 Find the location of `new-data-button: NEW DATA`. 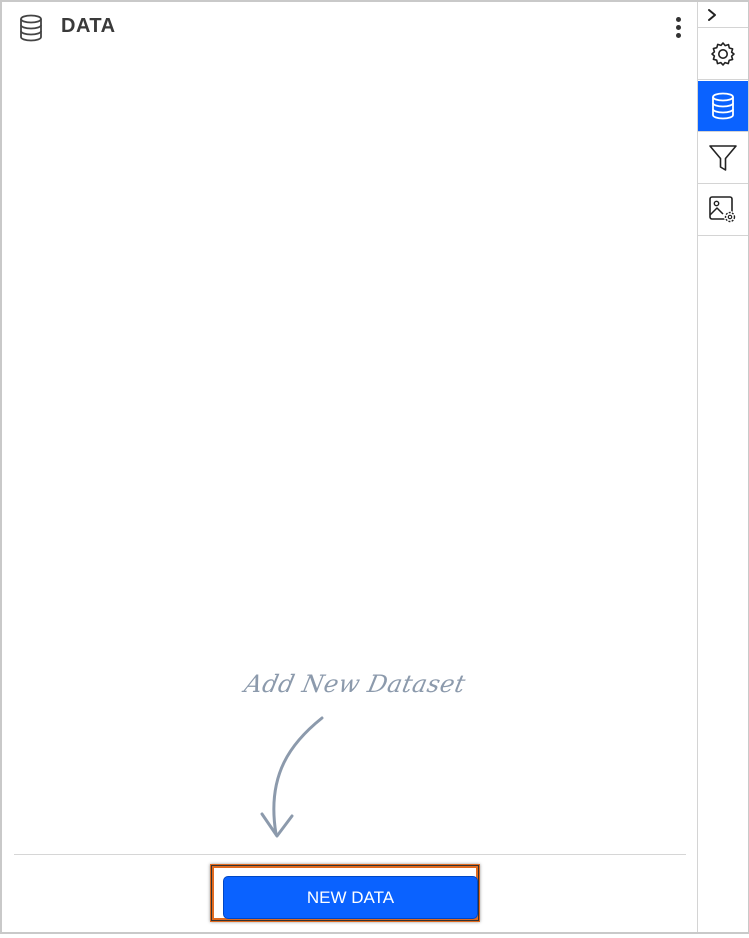

new-data-button: NEW DATA is located at coordinates (350, 897).